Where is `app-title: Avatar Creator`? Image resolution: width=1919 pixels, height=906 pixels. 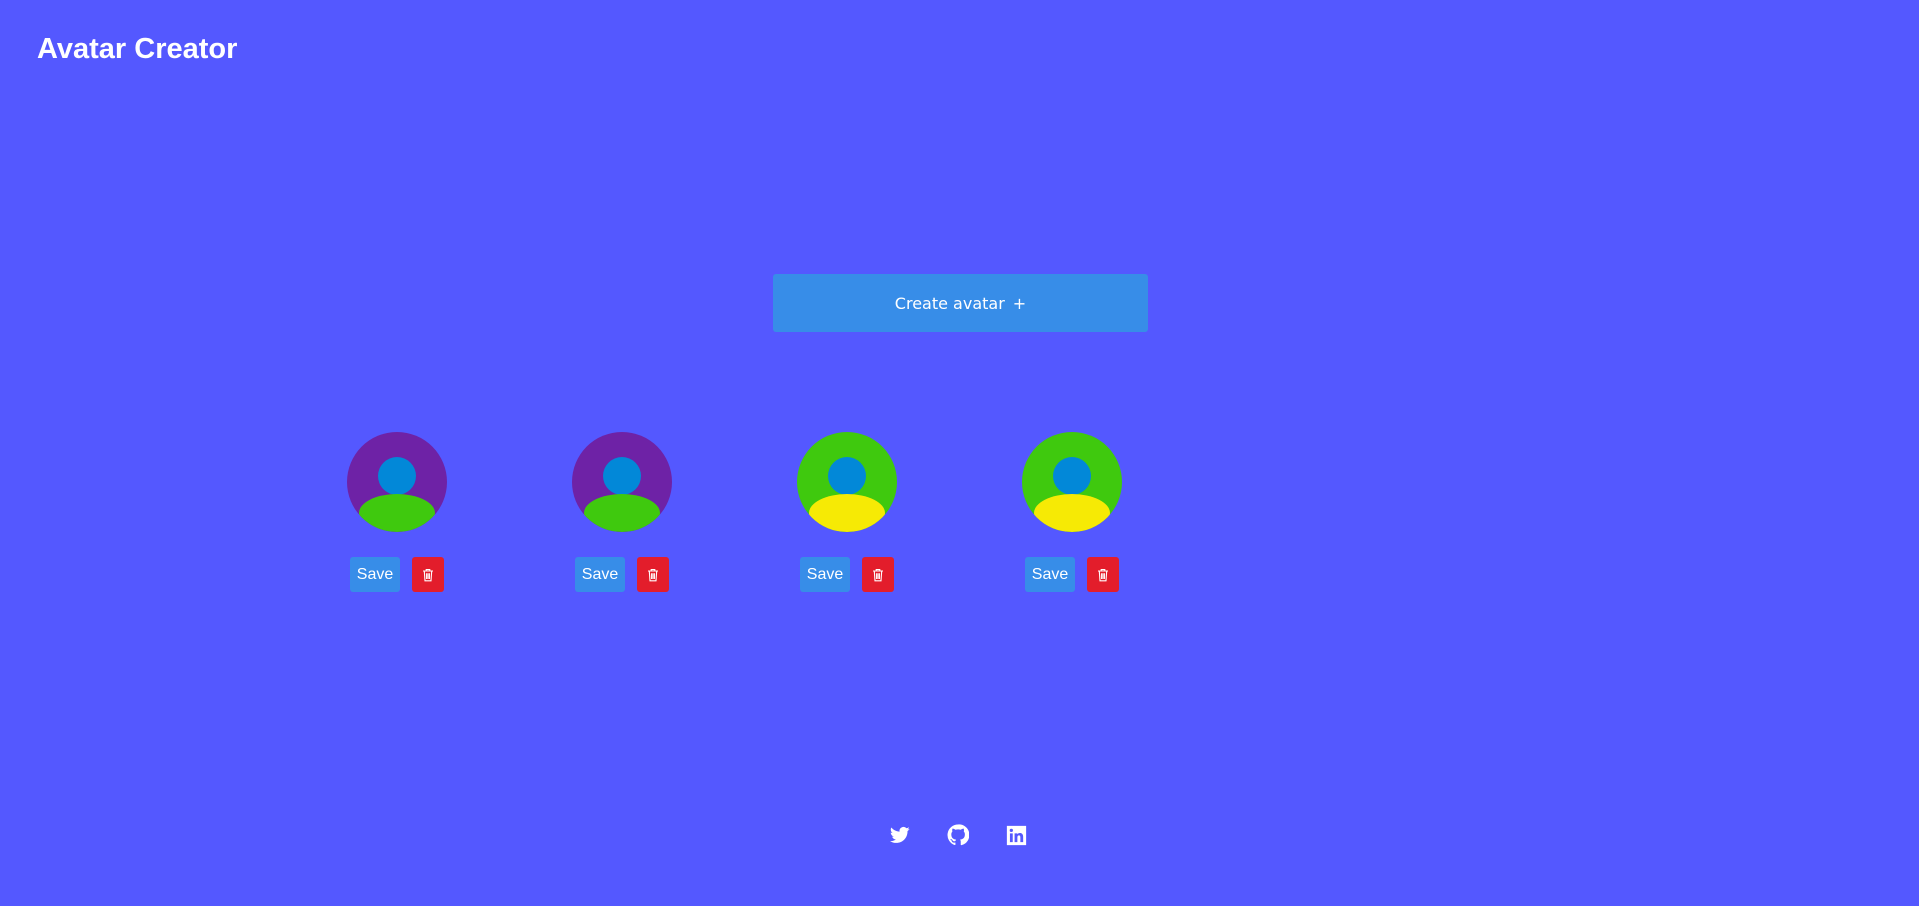 app-title: Avatar Creator is located at coordinates (137, 49).